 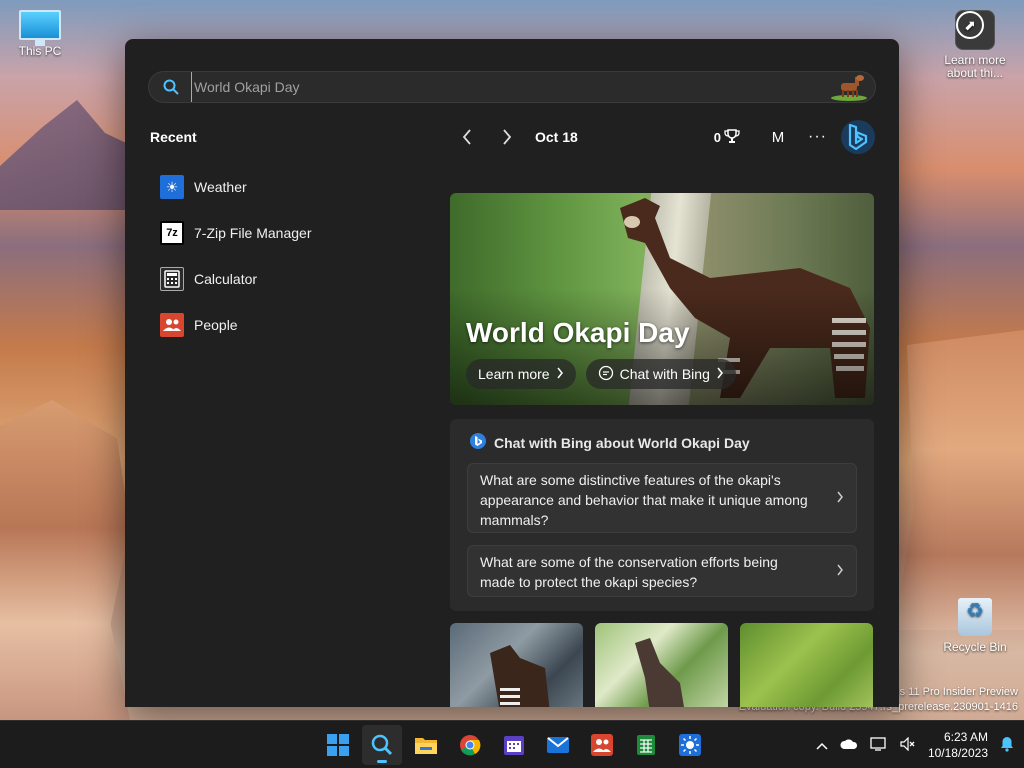 What do you see at coordinates (665, 137) in the screenshot?
I see `highlights-nav: Oct 18 0 M ···` at bounding box center [665, 137].